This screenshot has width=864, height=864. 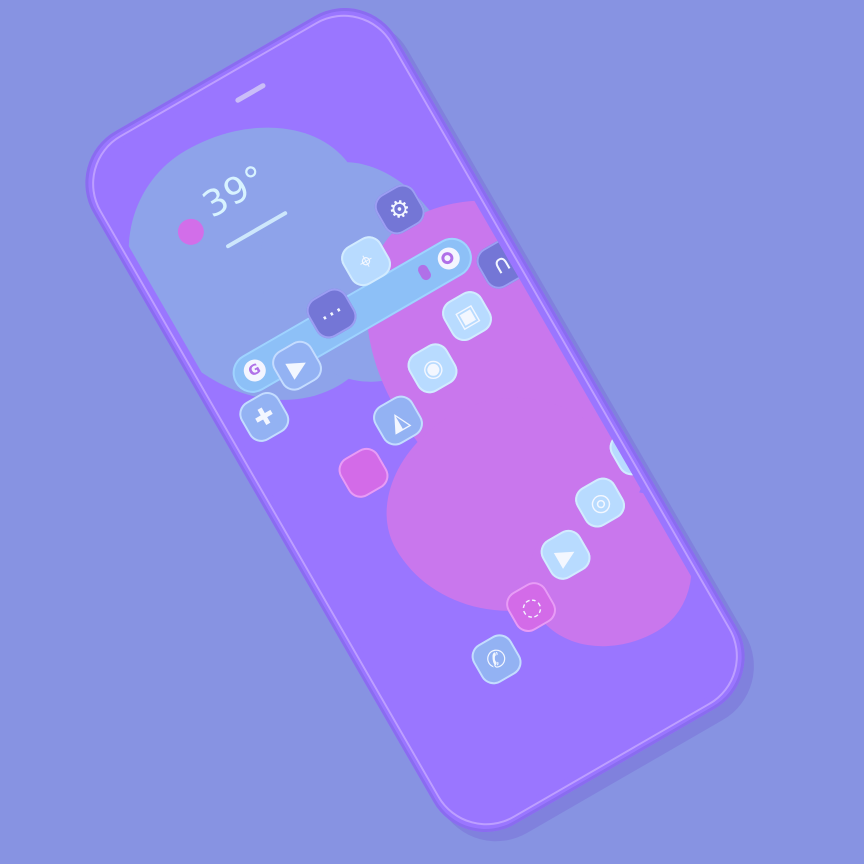 What do you see at coordinates (191, 232) in the screenshot?
I see `sun-icon` at bounding box center [191, 232].